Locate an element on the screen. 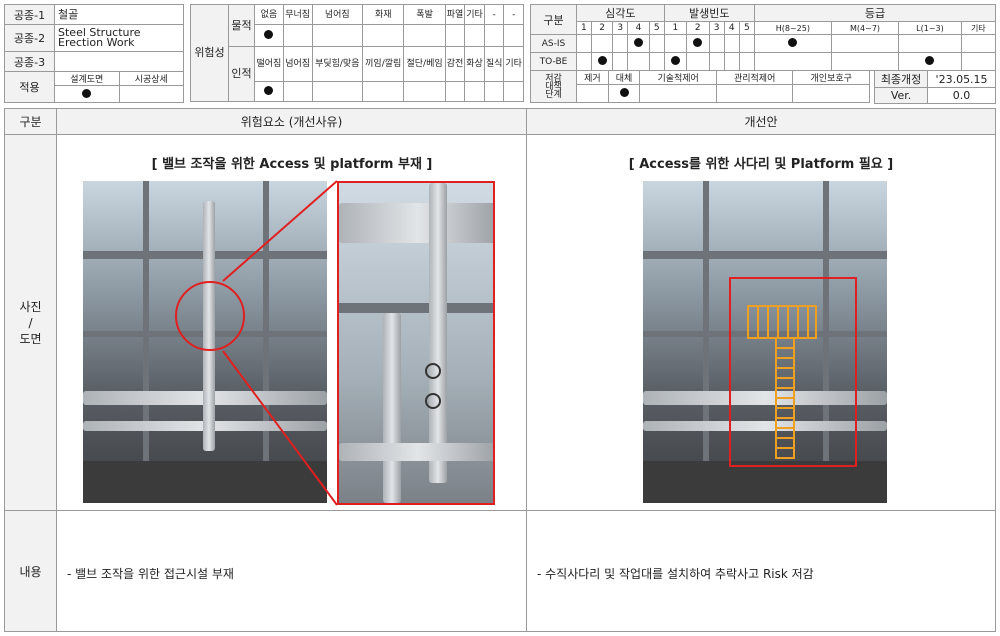 The width and height of the screenshot is (1000, 636). severity-num: 1 is located at coordinates (584, 28).